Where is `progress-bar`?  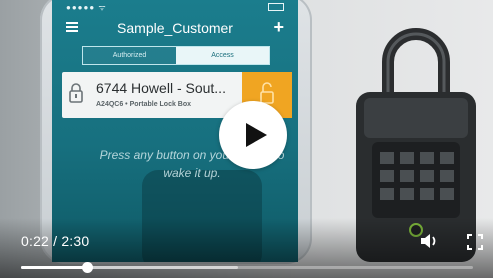 progress-bar is located at coordinates (247, 267).